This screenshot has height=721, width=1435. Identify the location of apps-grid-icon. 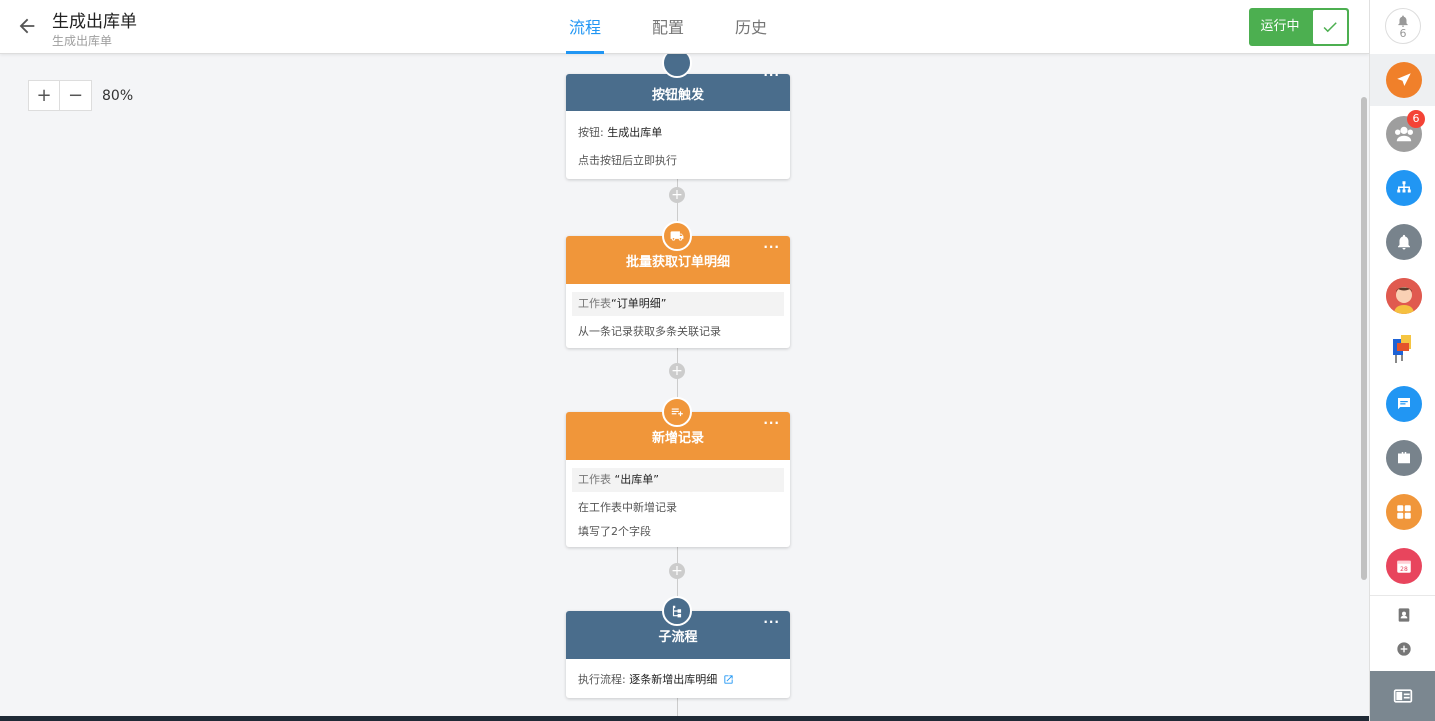
(1404, 512).